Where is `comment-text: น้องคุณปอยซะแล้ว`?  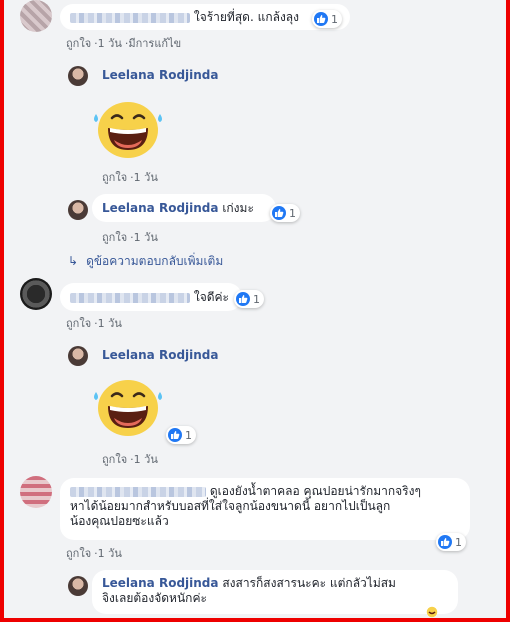
comment-text: น้องคุณปอยซะแล้ว is located at coordinates (119, 521).